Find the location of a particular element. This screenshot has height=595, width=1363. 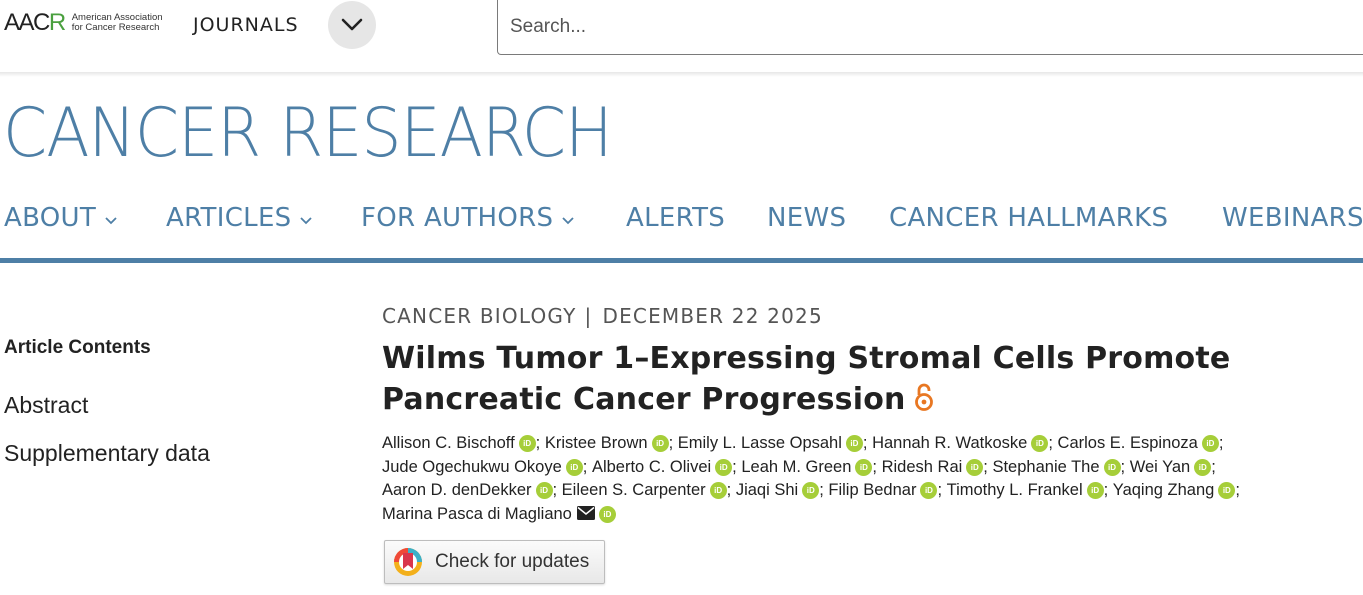

author: Ridesh Rai iD; is located at coordinates (937, 466).